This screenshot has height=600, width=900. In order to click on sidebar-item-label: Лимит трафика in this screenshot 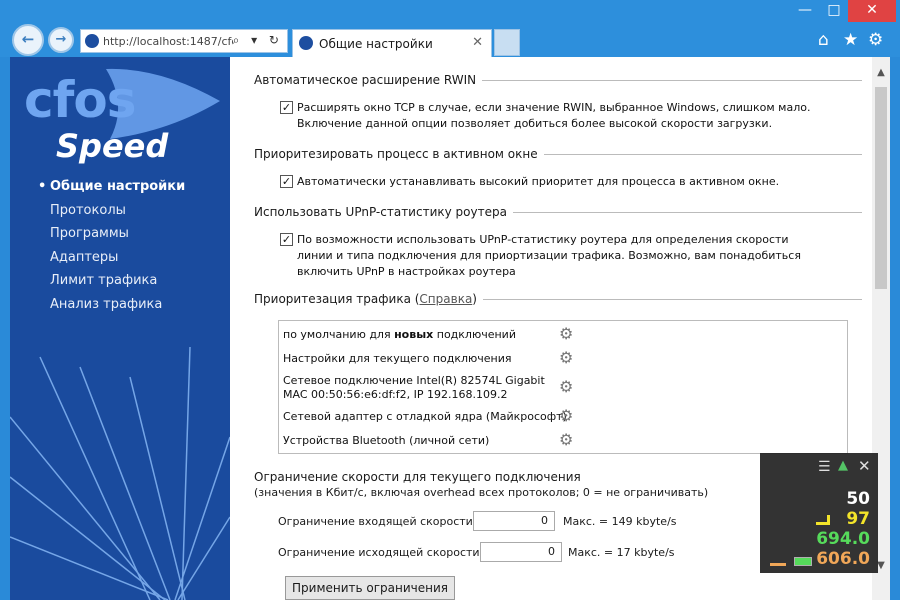, I will do `click(104, 280)`.